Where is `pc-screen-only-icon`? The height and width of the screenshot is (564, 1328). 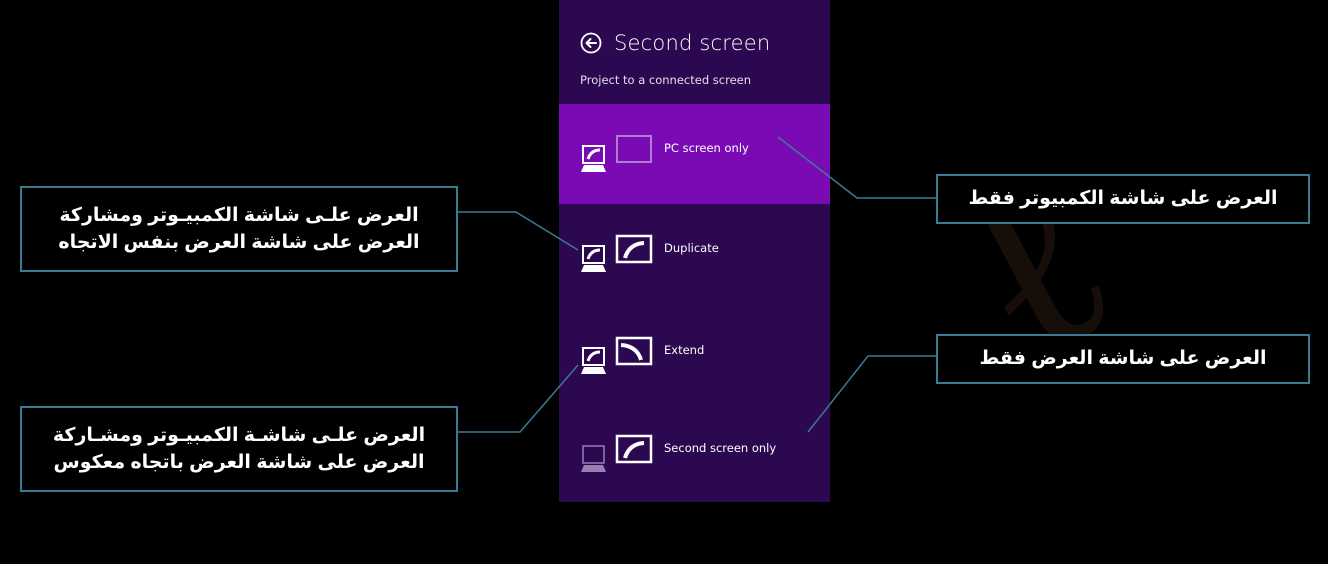 pc-screen-only-icon is located at coordinates (616, 153).